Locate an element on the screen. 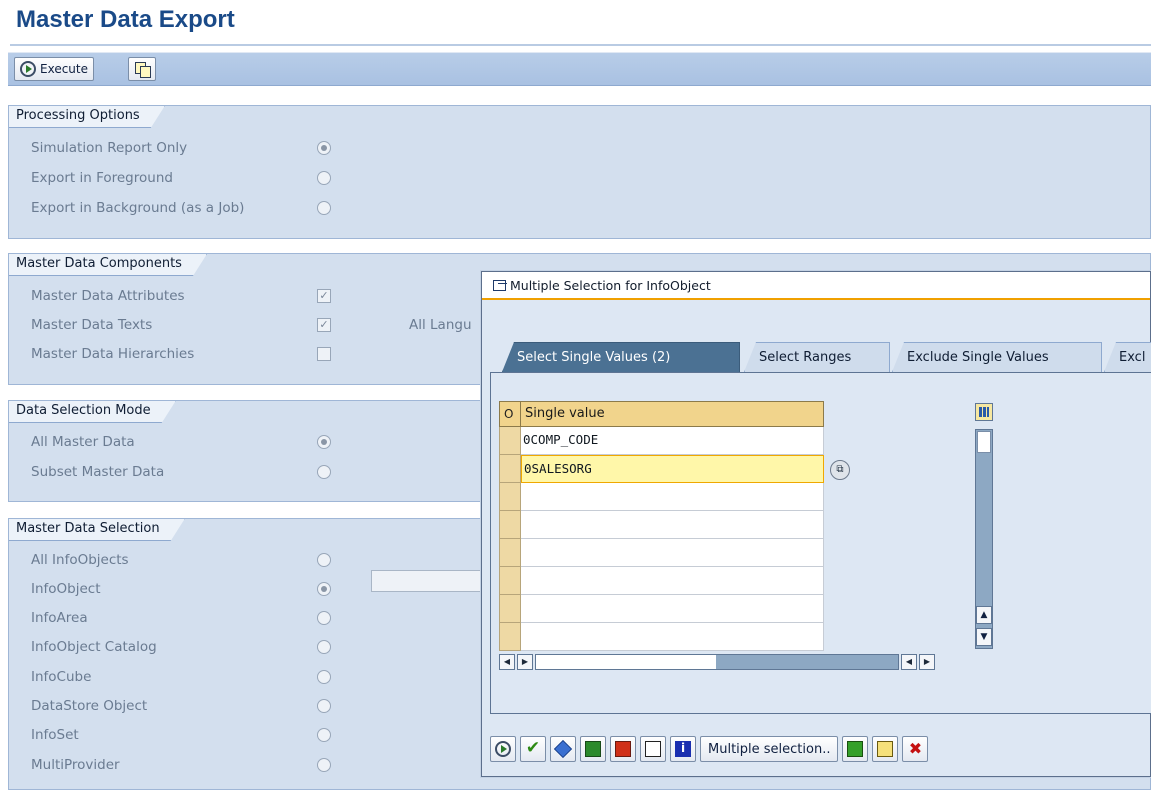  radio-infoobject is located at coordinates (324, 589).